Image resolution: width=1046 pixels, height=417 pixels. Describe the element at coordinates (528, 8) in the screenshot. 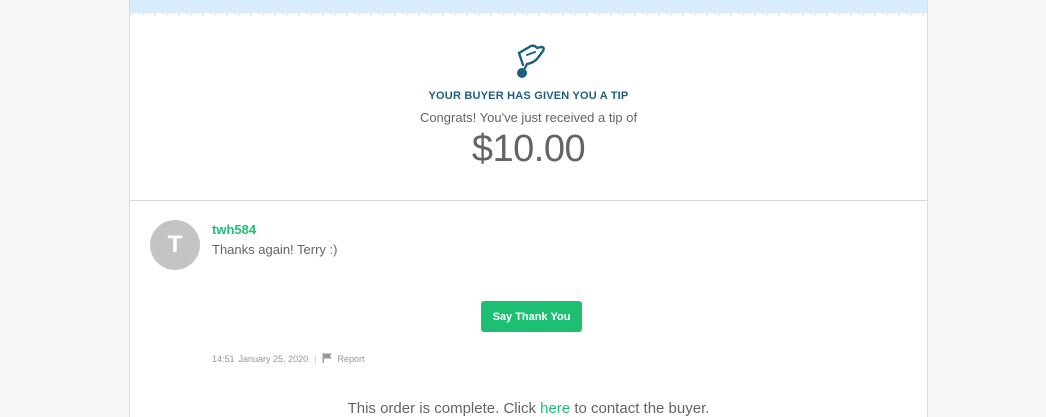

I see `scallop-banner` at that location.